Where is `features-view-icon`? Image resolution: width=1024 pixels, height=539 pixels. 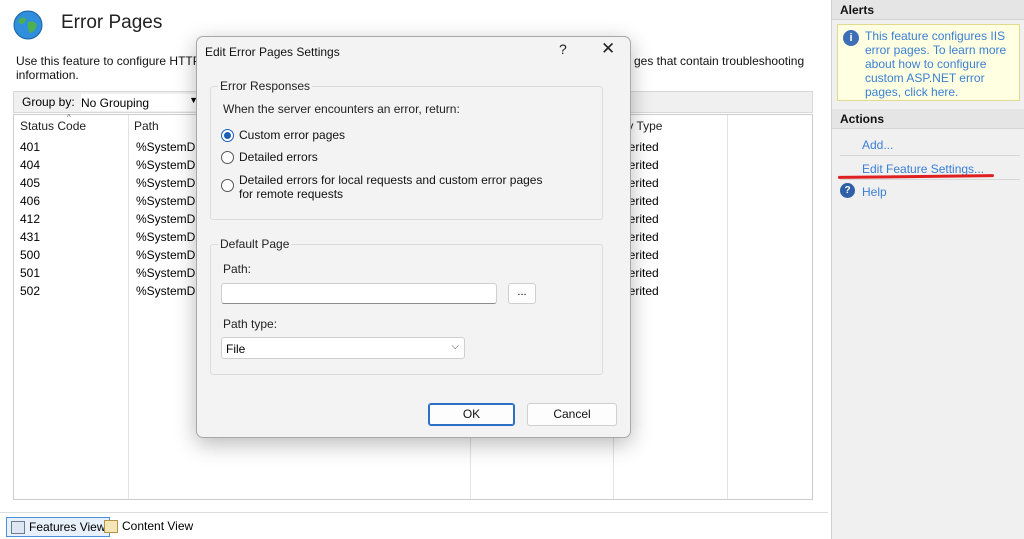 features-view-icon is located at coordinates (18, 527).